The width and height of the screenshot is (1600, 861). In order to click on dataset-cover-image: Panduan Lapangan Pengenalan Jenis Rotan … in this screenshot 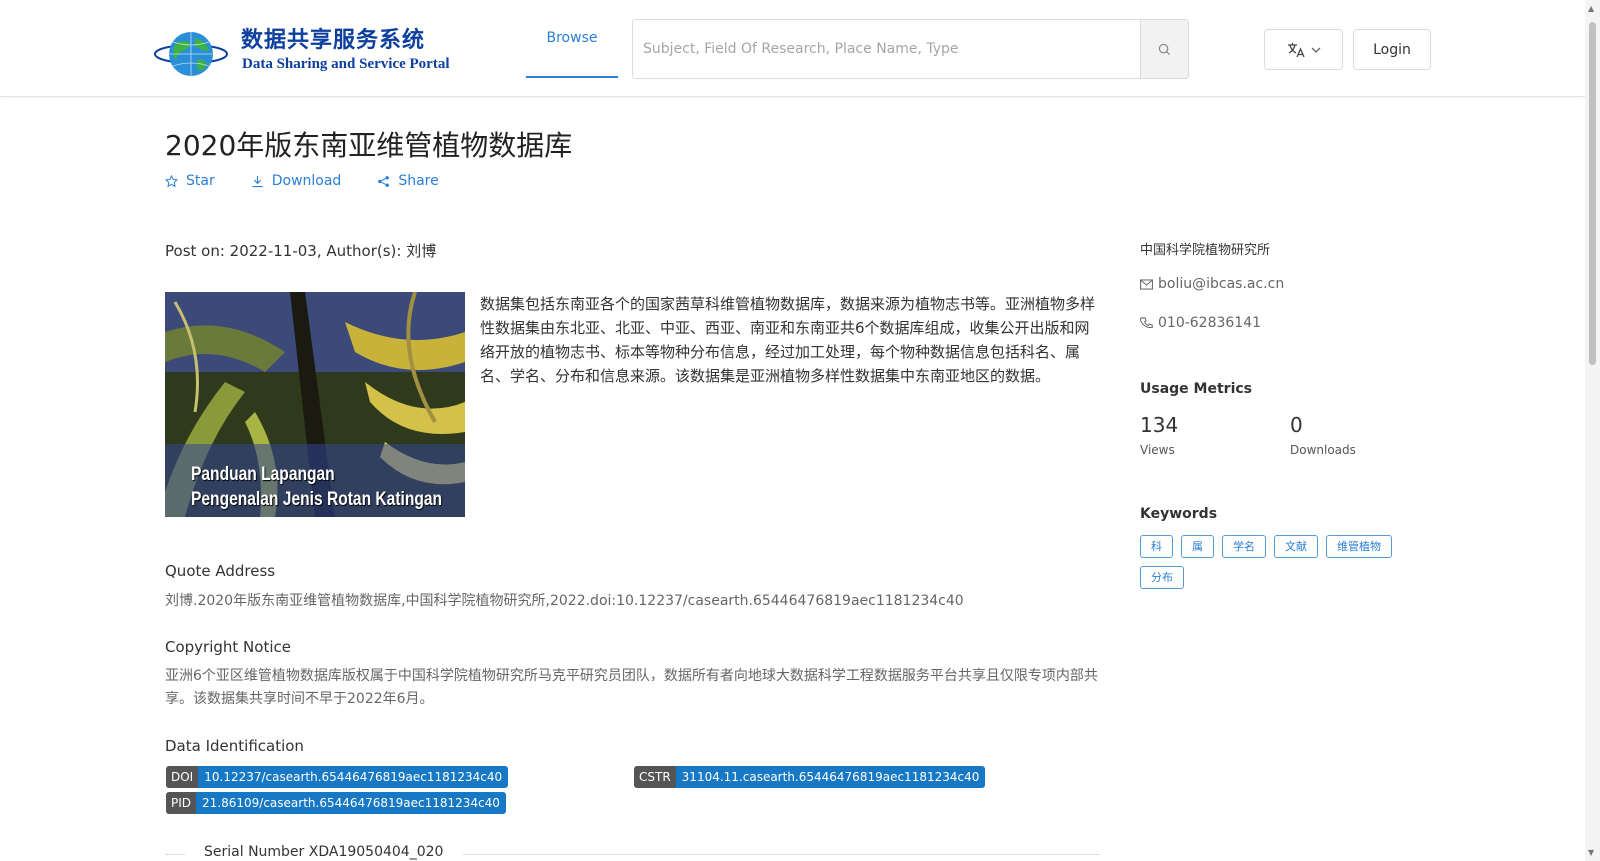, I will do `click(315, 404)`.